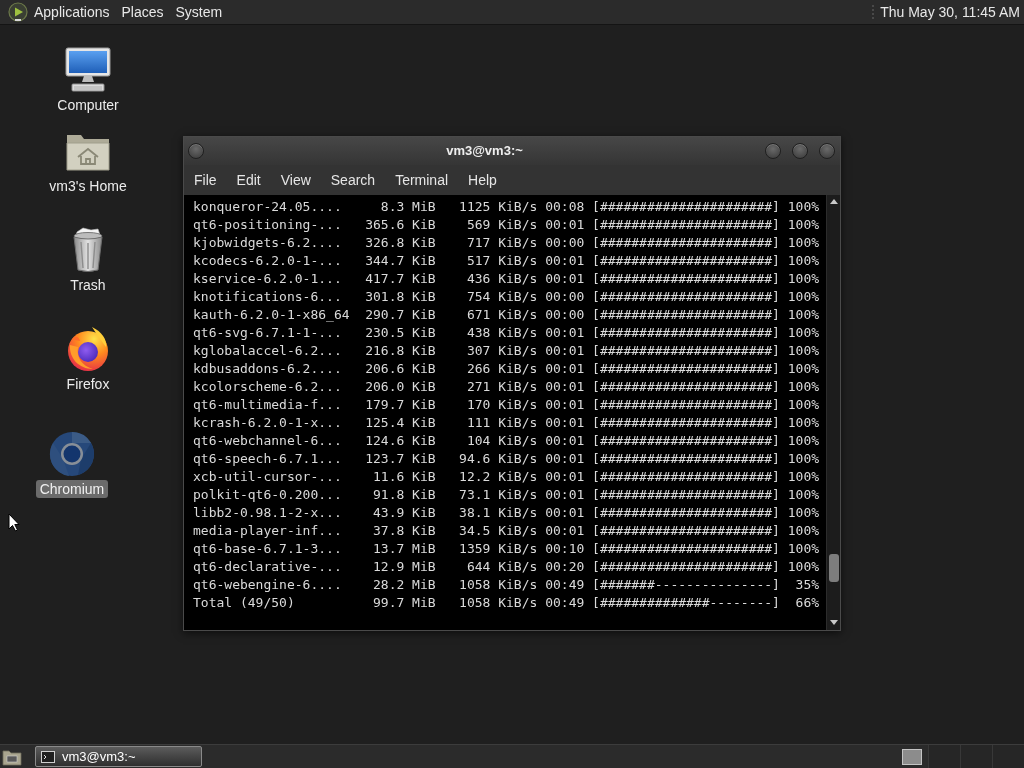 This screenshot has height=768, width=1024. I want to click on download-rate: 569 KiB/s, so click(502, 225).